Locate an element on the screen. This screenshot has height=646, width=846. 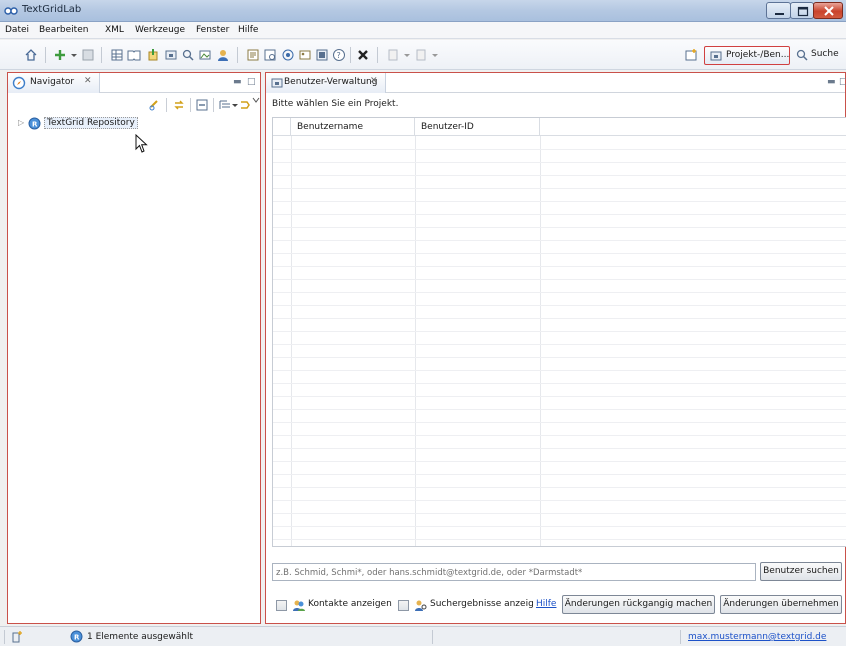
book-icon is located at coordinates (134, 55).